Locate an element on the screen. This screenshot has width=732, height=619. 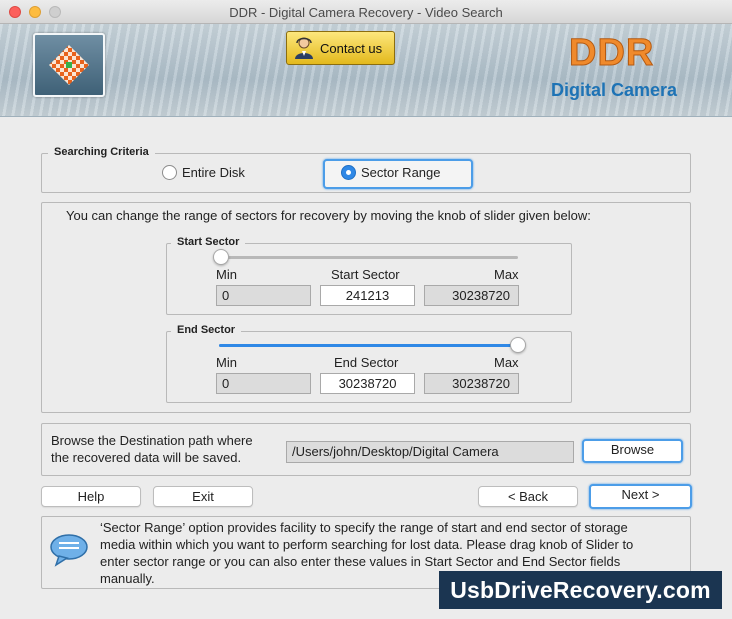
destination-label-line1: Browse the Destination path where is located at coordinates (152, 440).